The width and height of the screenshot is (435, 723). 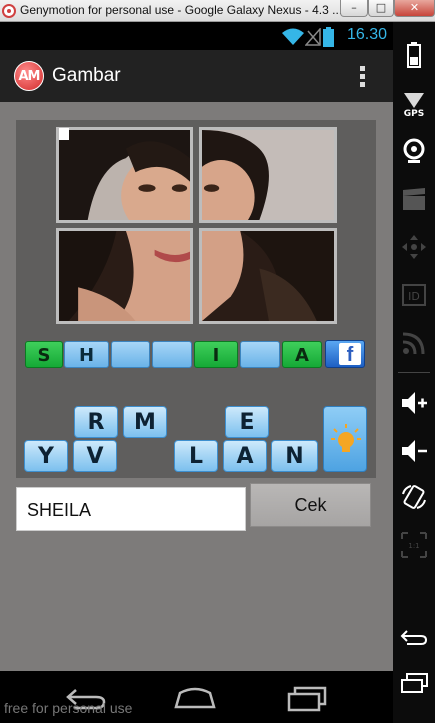 I want to click on facebook-share-button: f, so click(x=345, y=354).